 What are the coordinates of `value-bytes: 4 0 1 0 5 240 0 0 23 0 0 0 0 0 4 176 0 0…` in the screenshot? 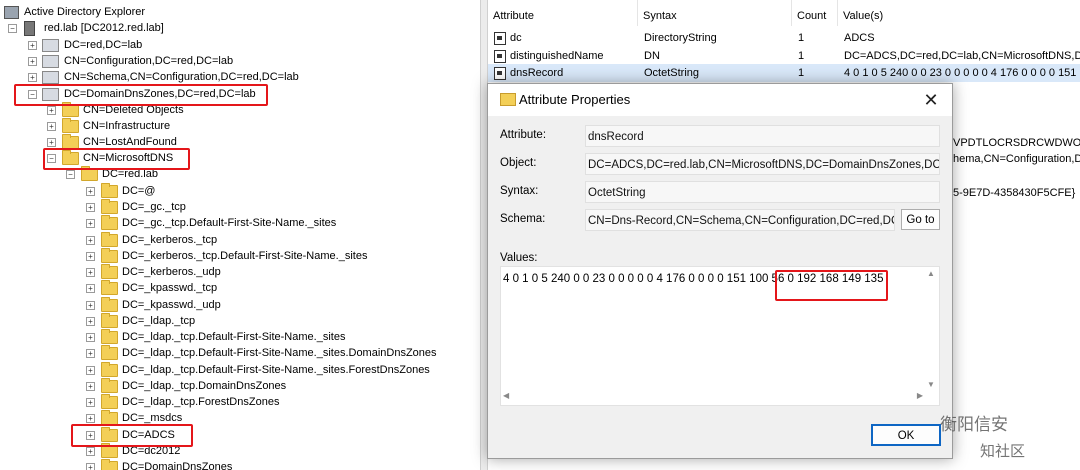 It's located at (650, 279).